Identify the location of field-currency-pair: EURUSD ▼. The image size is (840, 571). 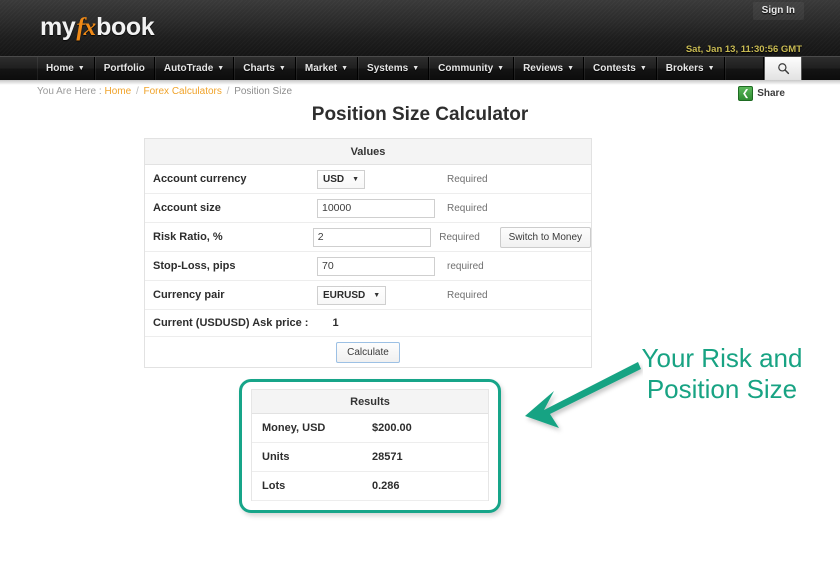
(382, 295).